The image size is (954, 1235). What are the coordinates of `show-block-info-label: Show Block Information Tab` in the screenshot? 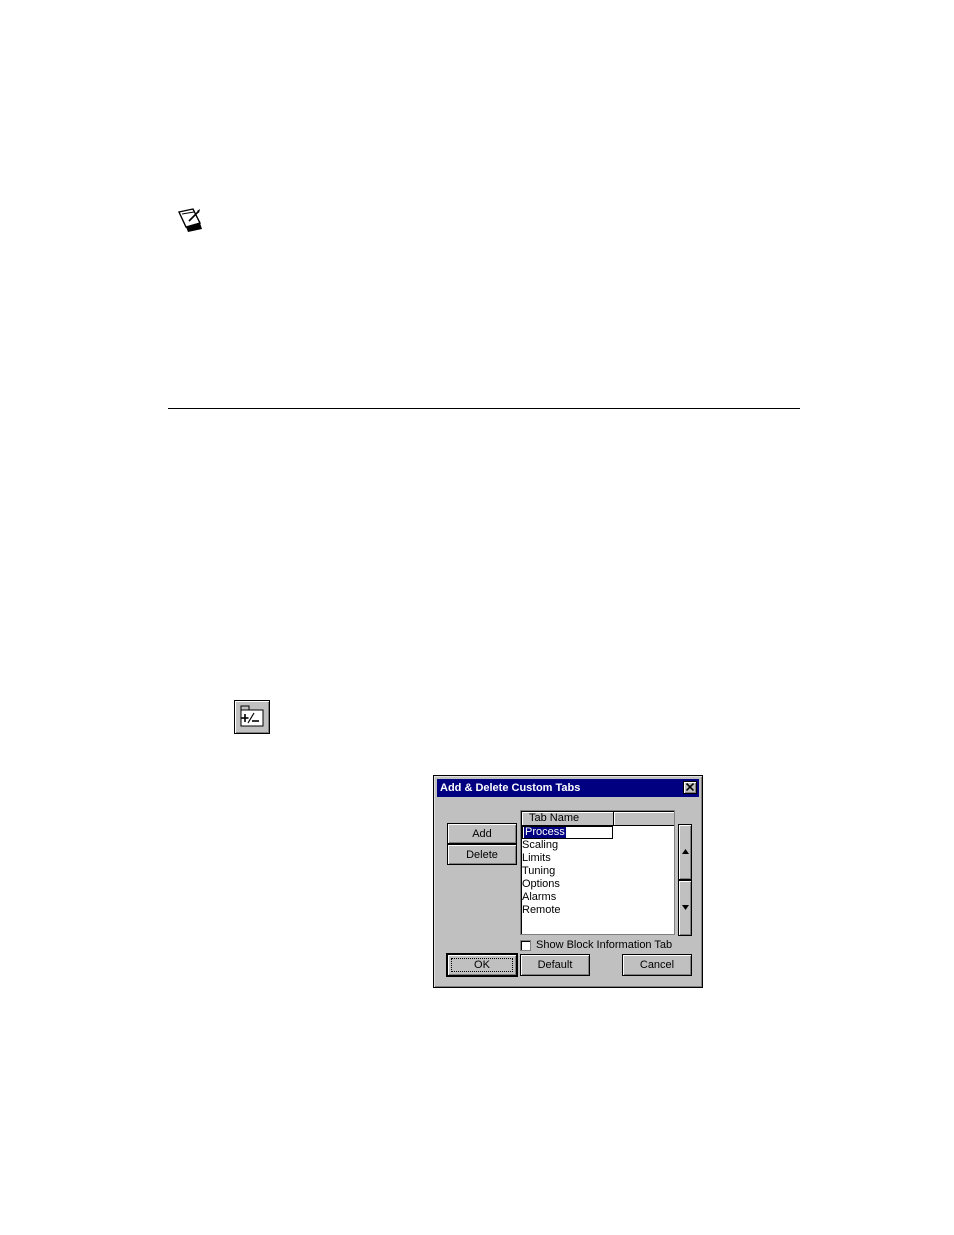 It's located at (604, 945).